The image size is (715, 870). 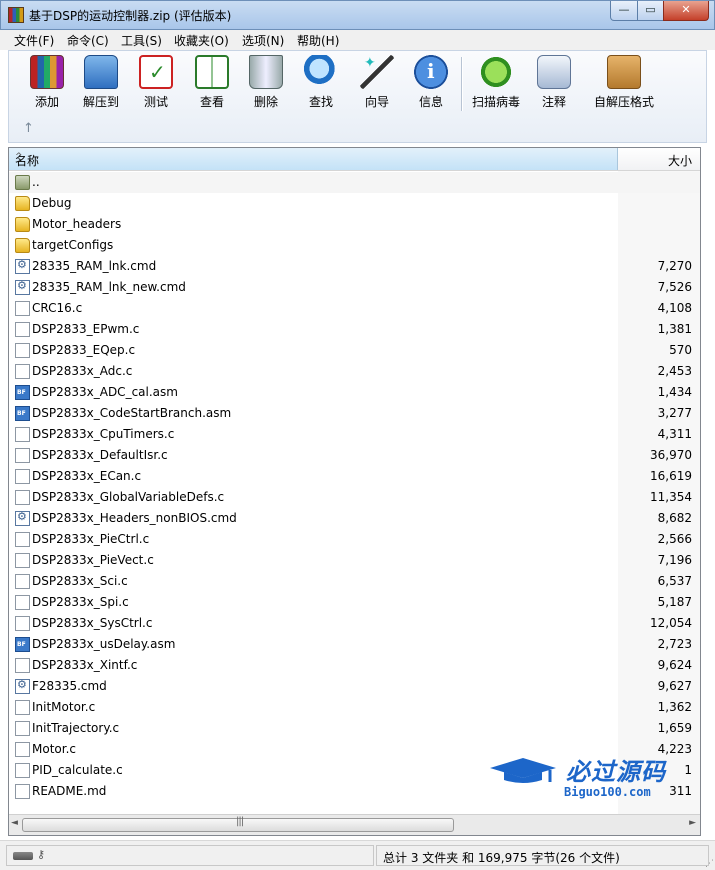 I want to click on add-button: 添加, so click(x=47, y=83).